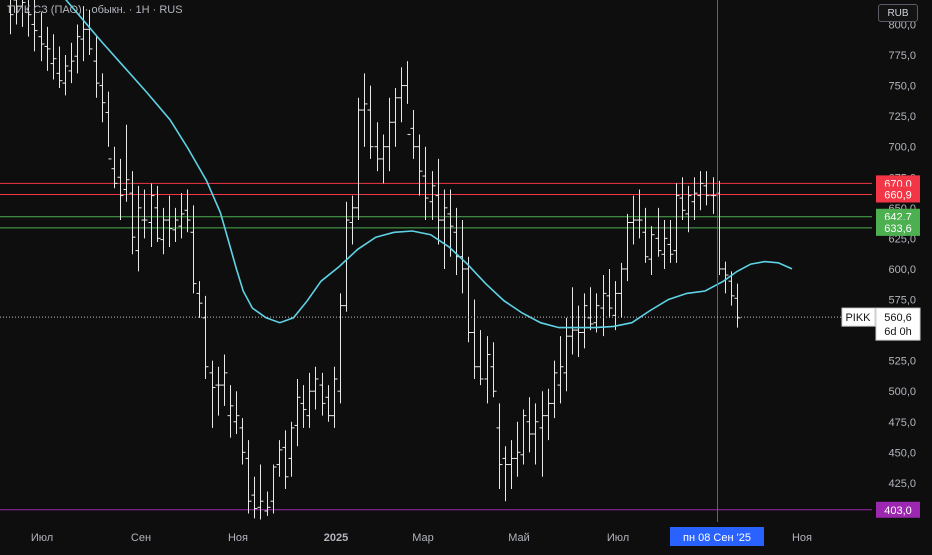 The image size is (932, 555). Describe the element at coordinates (858, 318) in the screenshot. I see `symbol-label: PIKK` at that location.